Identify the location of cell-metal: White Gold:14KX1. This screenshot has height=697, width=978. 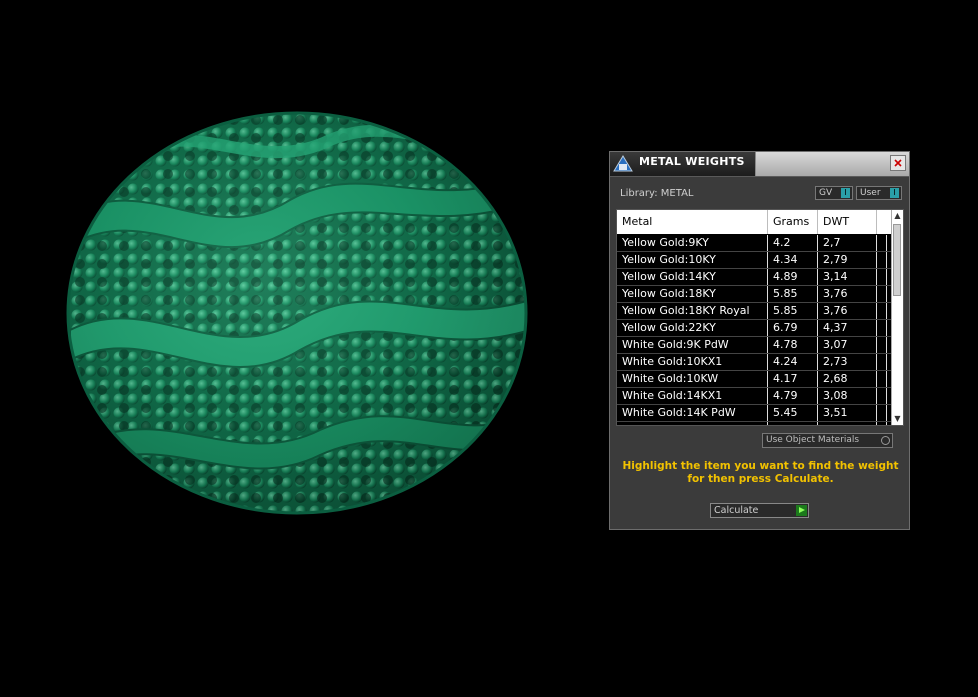
(692, 396).